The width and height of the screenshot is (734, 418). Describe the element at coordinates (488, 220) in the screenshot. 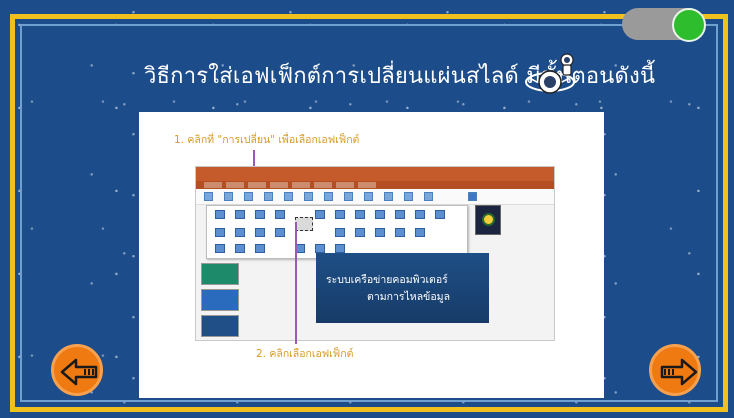

I see `side-thumbnail` at that location.